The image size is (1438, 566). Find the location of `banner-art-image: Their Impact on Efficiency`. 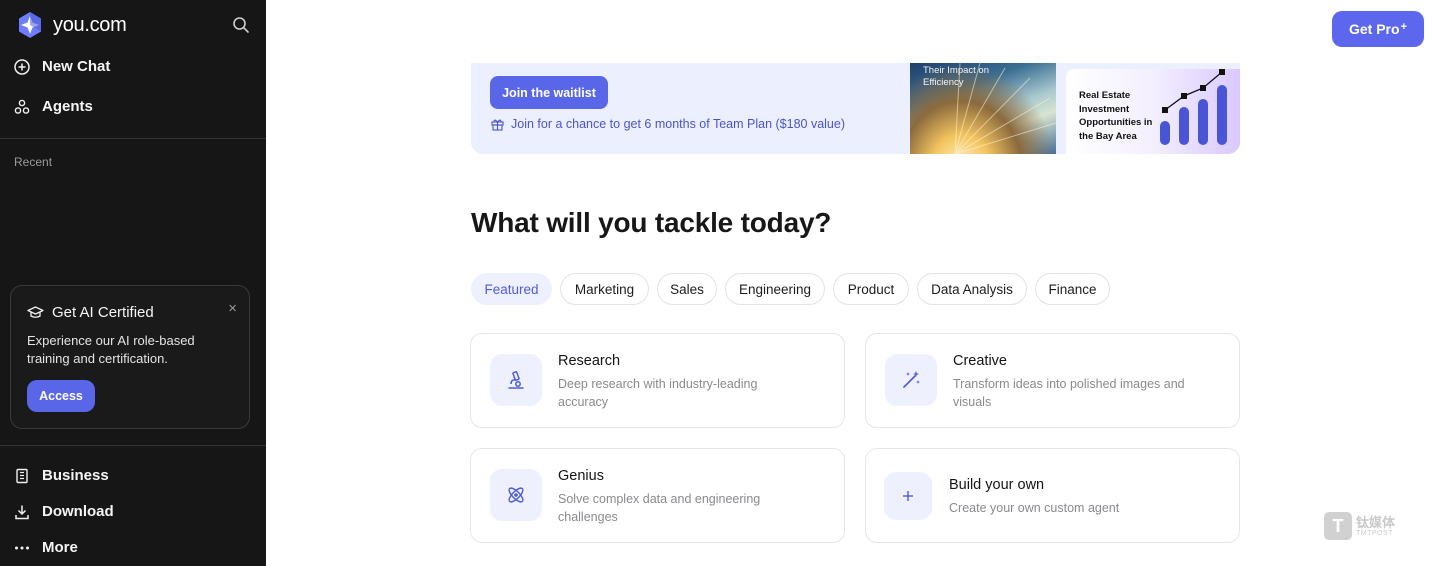

banner-art-image: Their Impact on Efficiency is located at coordinates (983, 108).